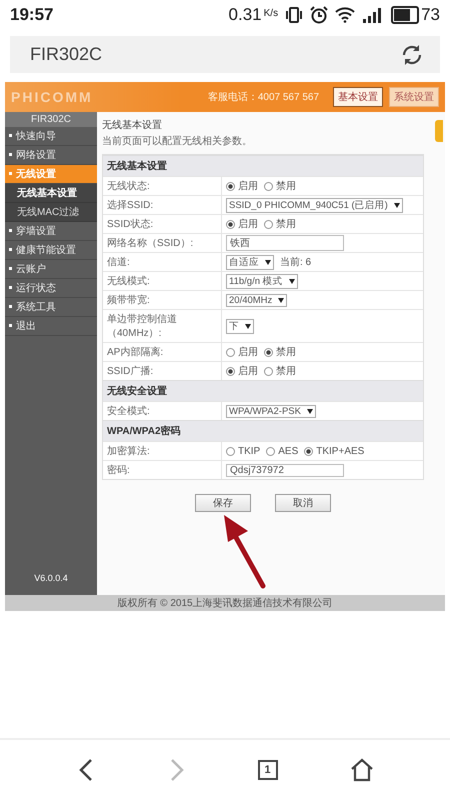  What do you see at coordinates (285, 243) in the screenshot?
I see `input-field: 铁西` at bounding box center [285, 243].